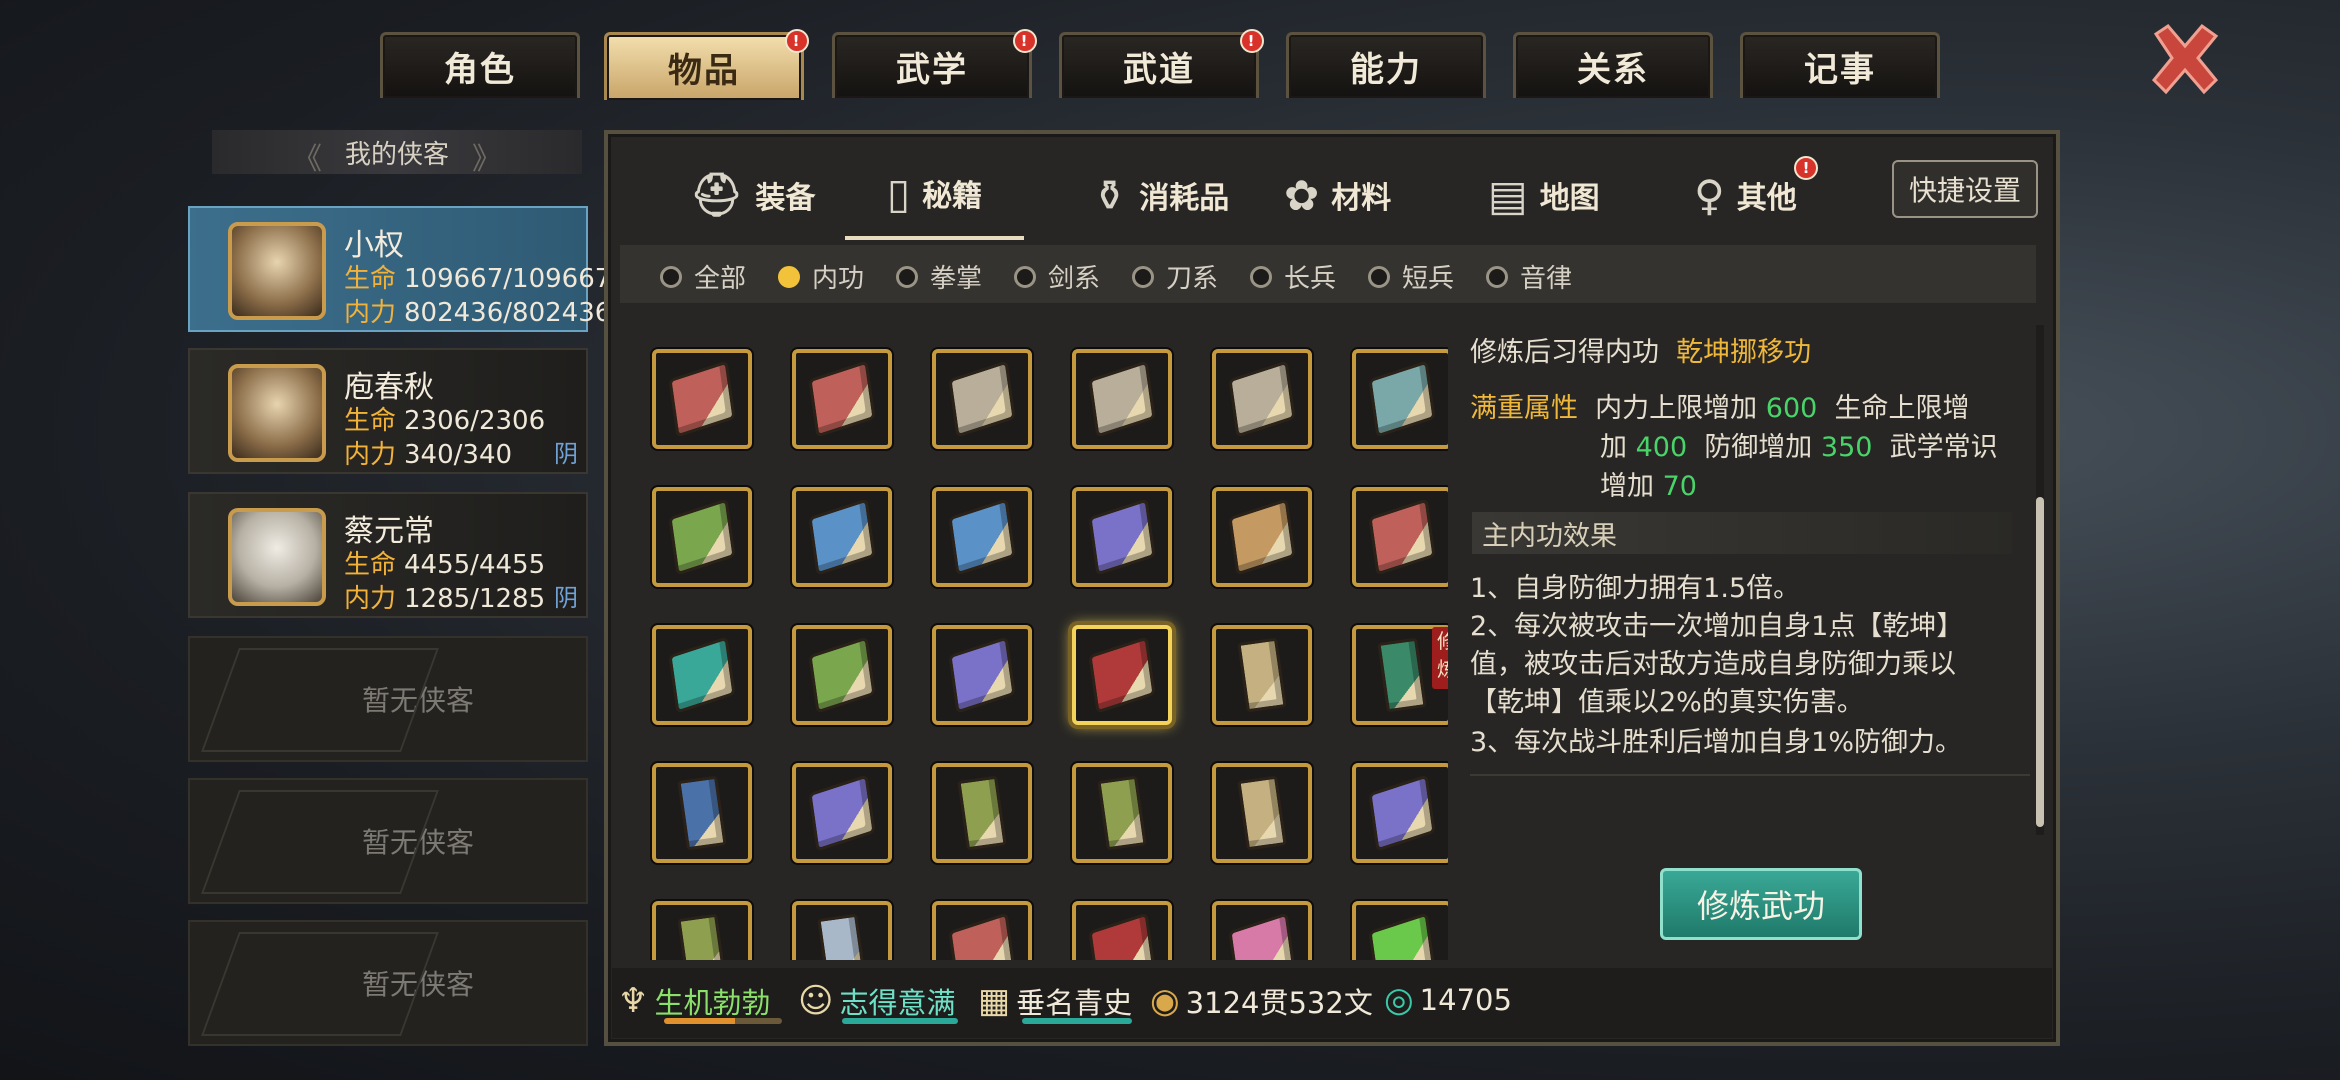 Image resolution: width=2340 pixels, height=1080 pixels. I want to click on filter-sword: 剑系, so click(1057, 276).